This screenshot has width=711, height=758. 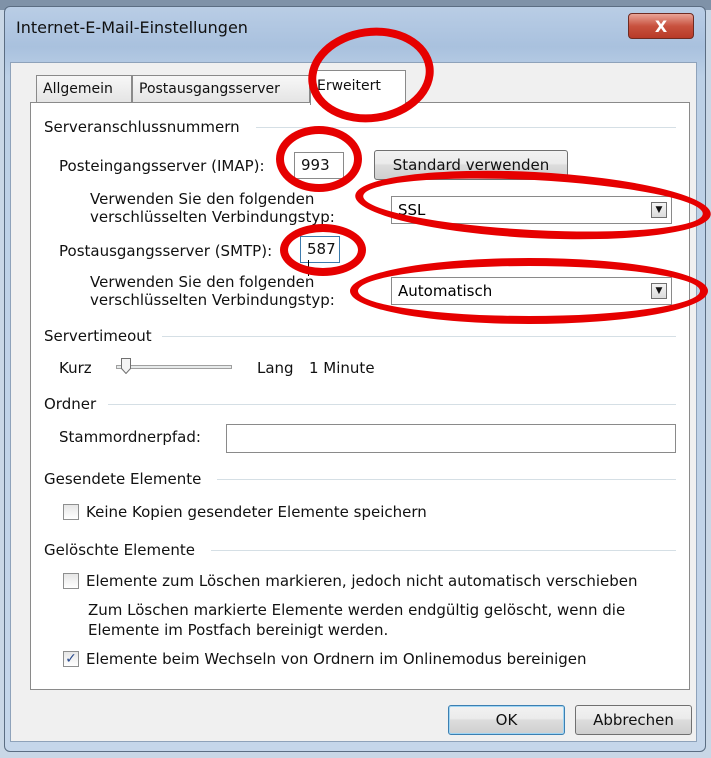 I want to click on outgoing-server-label: Postausgangsserver (SMTP):, so click(x=166, y=251).